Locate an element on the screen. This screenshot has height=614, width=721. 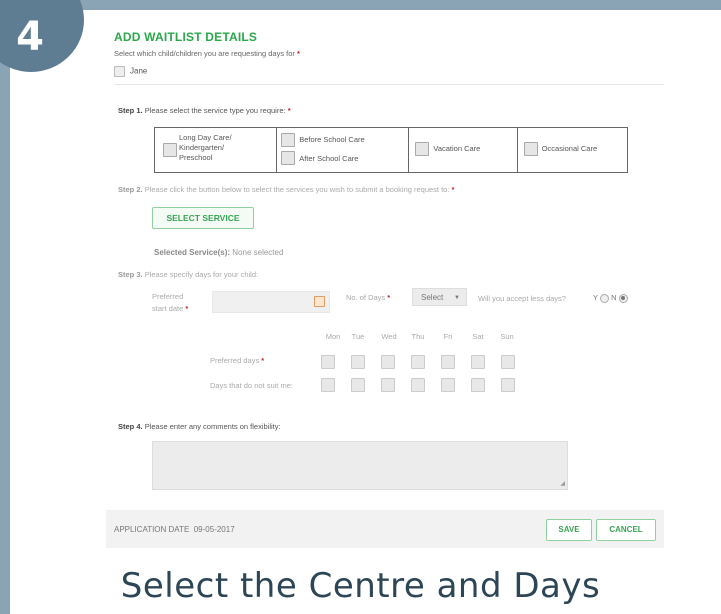
vacation-care-label: Vacation Care is located at coordinates (457, 148).